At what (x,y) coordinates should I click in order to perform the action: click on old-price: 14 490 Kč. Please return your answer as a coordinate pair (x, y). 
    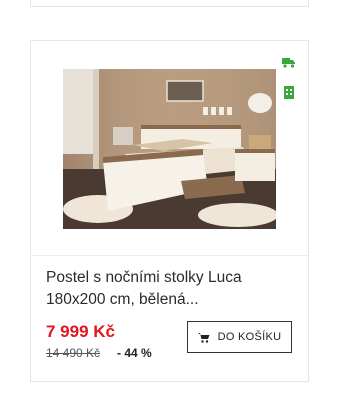
    Looking at the image, I should click on (73, 353).